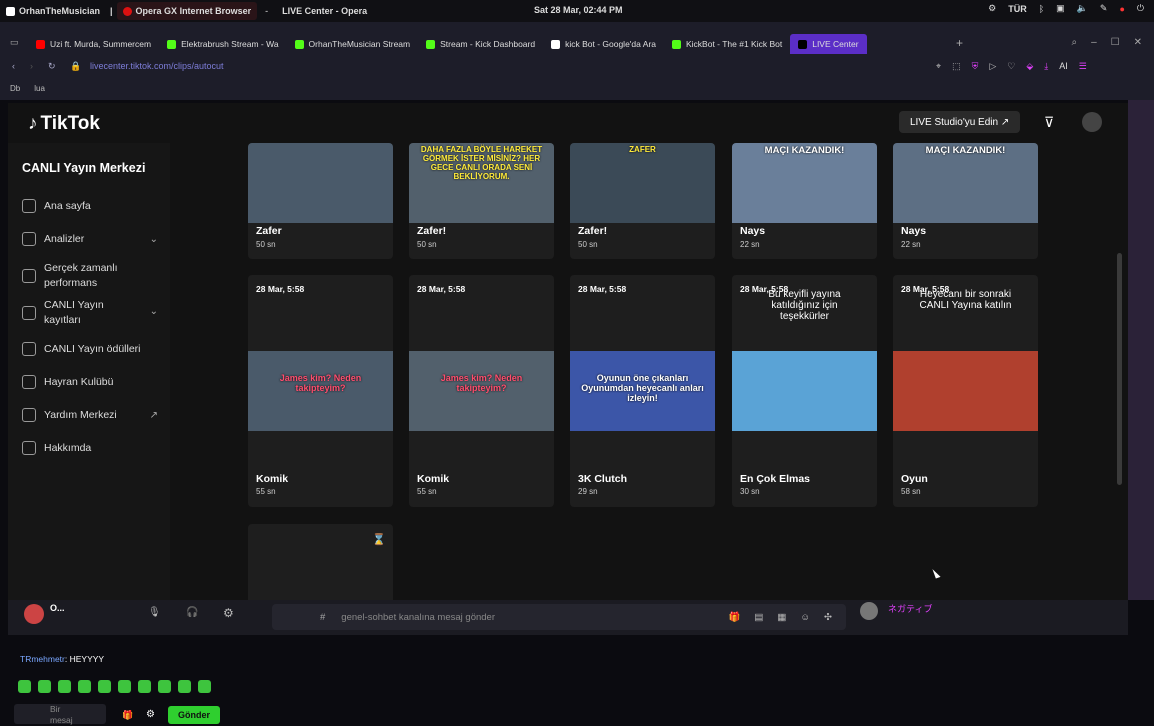 This screenshot has width=1154, height=726. What do you see at coordinates (15, 88) in the screenshot?
I see `bookmark-db: Db` at bounding box center [15, 88].